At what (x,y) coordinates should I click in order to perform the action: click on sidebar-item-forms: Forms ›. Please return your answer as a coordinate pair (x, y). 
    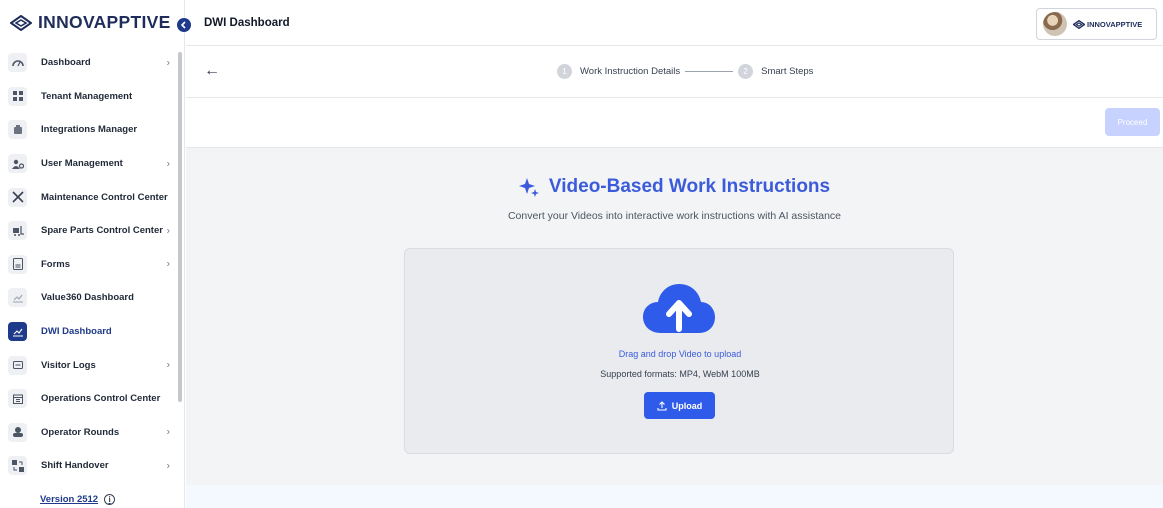
    Looking at the image, I should click on (88, 265).